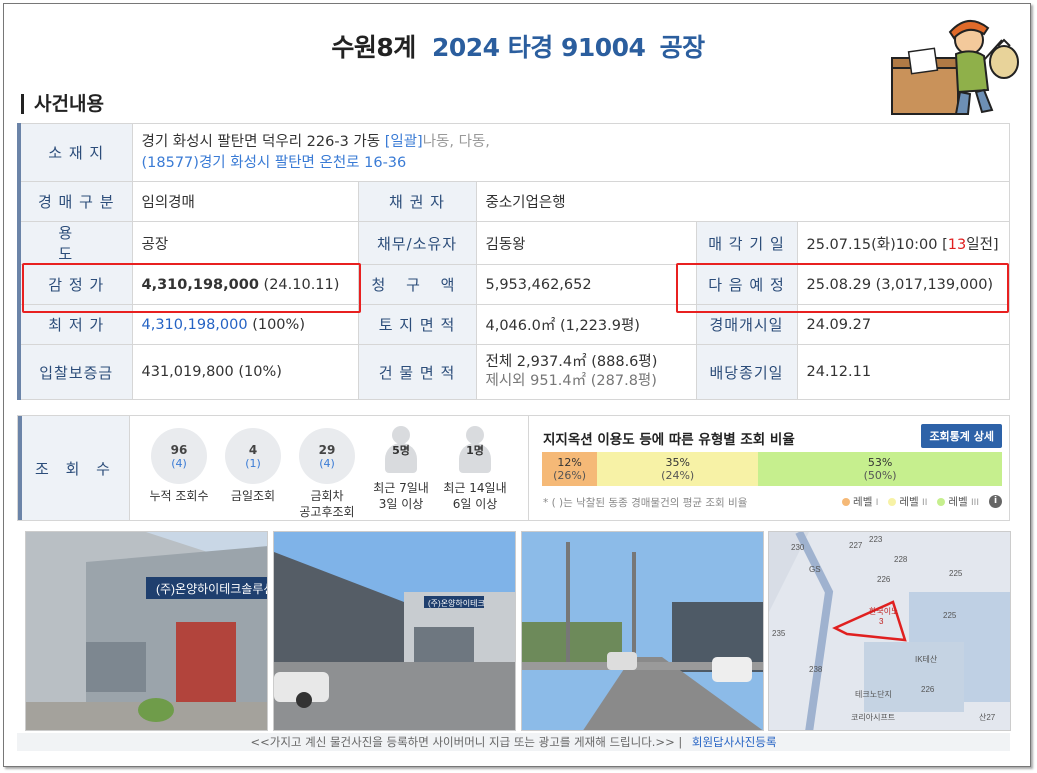 The height and width of the screenshot is (773, 1037). I want to click on map-label: 한국이노, so click(883, 611).